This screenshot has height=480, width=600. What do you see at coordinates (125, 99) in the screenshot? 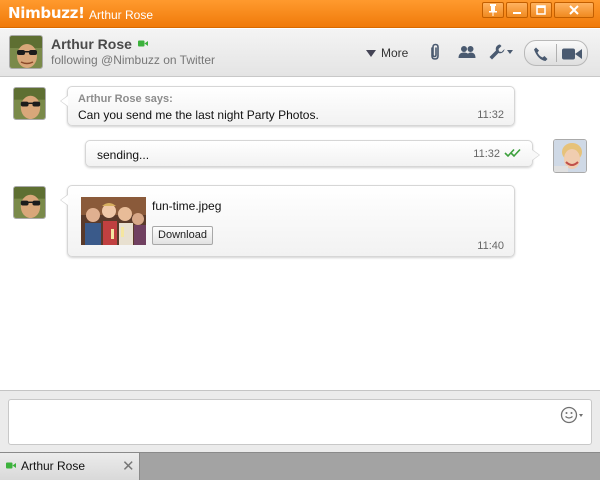
I see `message-sender: Arthur Rose says:` at bounding box center [125, 99].